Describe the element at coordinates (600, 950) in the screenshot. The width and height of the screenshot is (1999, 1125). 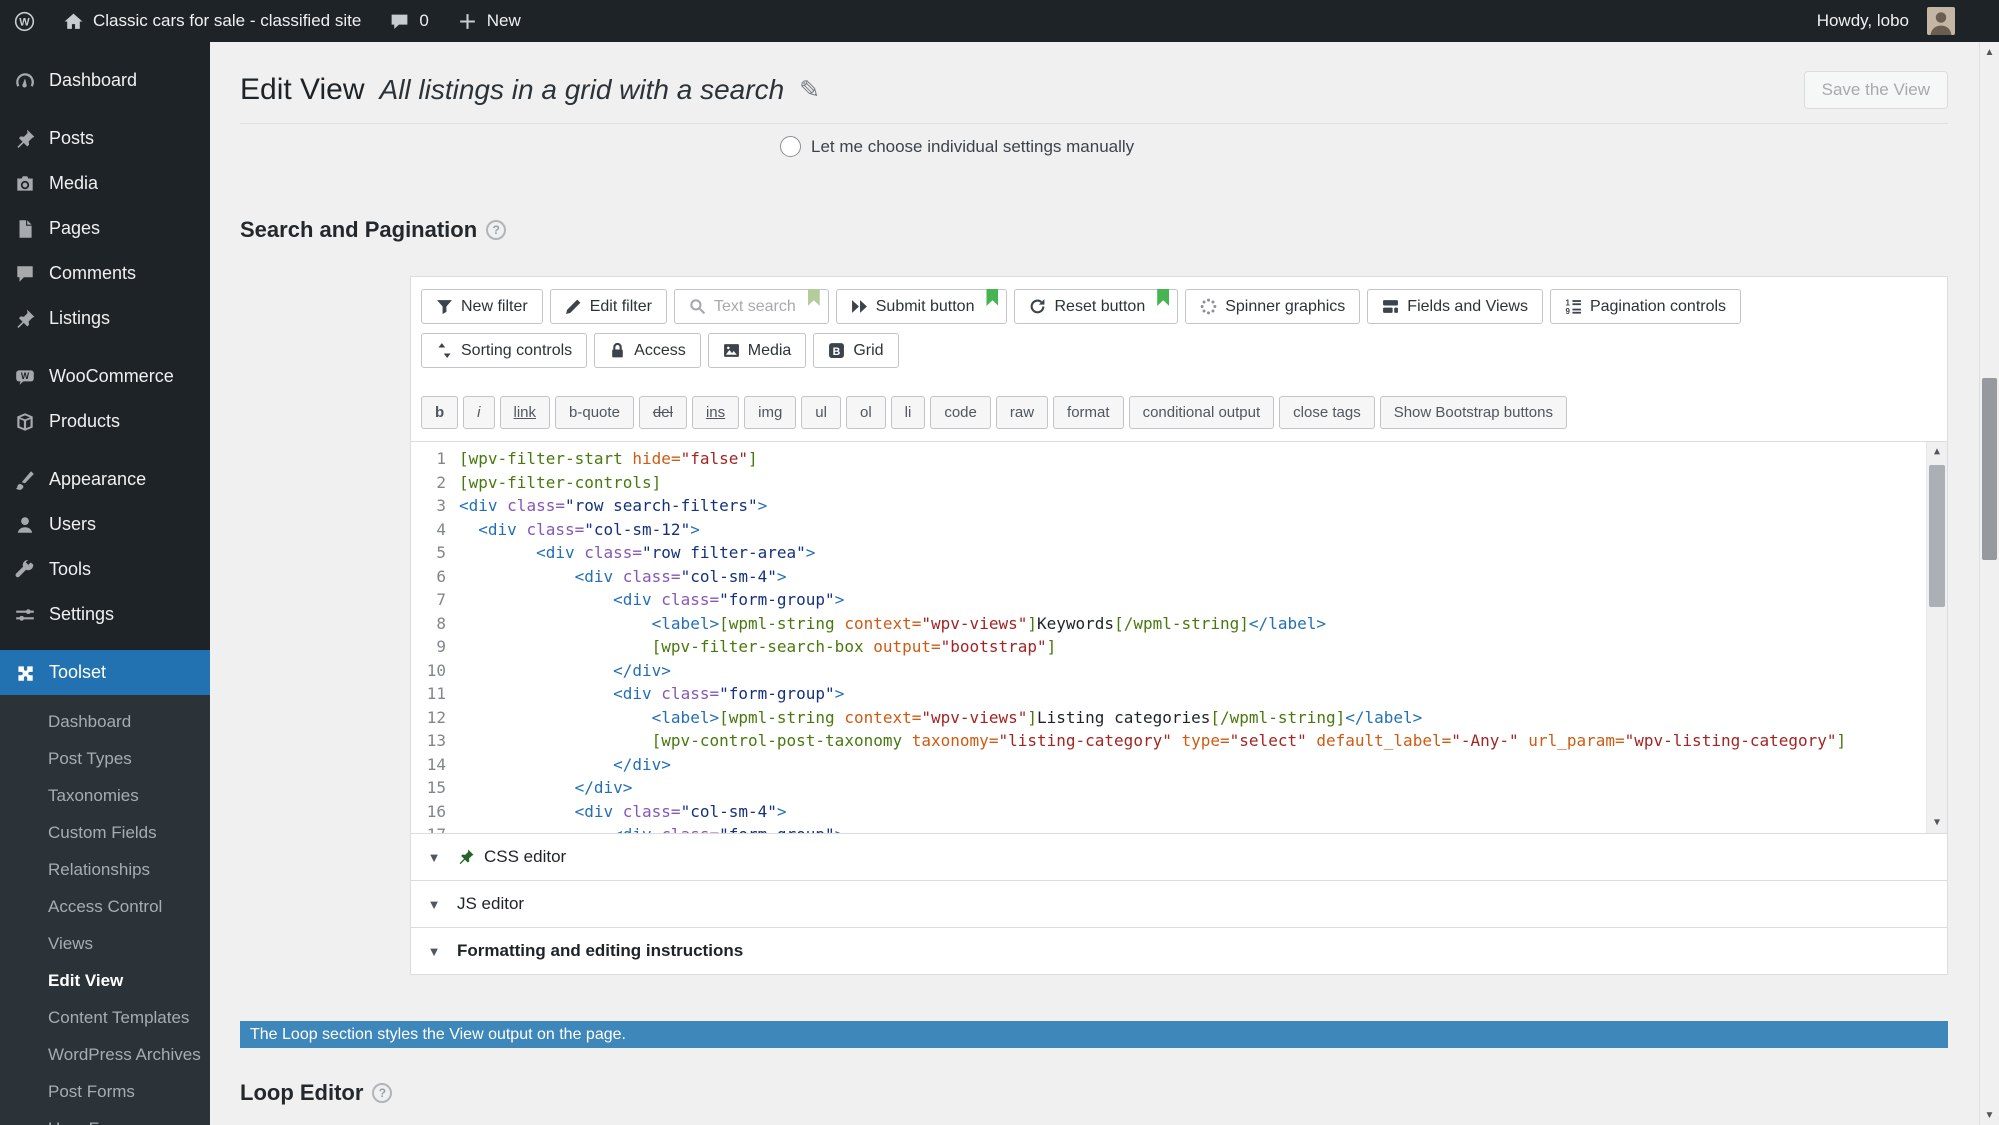
I see `section-label: Formatting and editing instructions` at that location.